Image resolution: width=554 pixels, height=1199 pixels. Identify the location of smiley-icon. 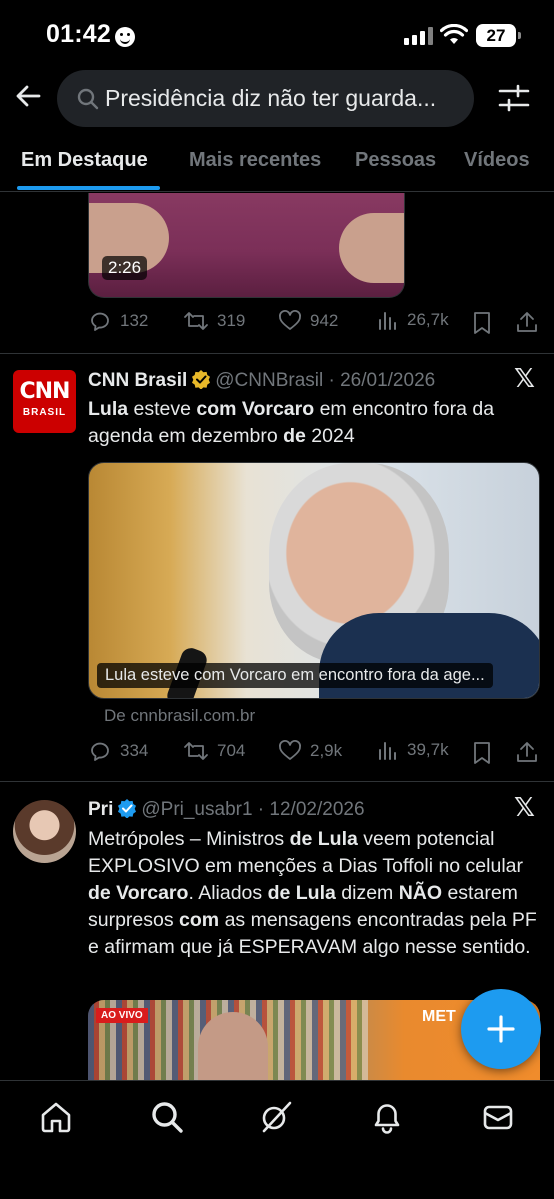
(125, 37).